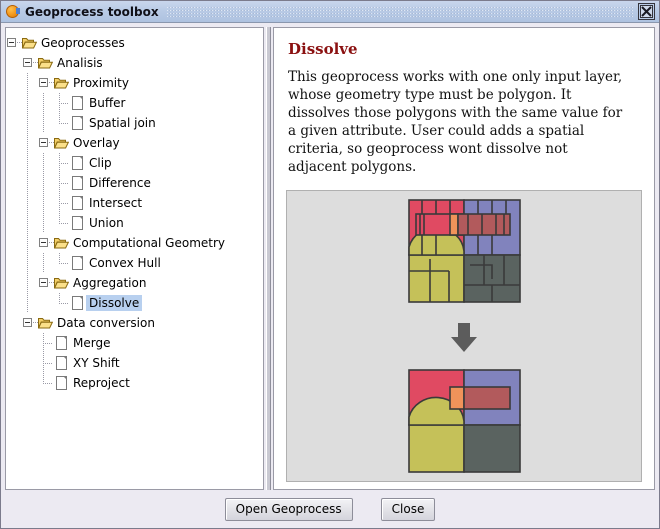 Image resolution: width=660 pixels, height=529 pixels. What do you see at coordinates (134, 363) in the screenshot?
I see `tree-item-xy-shift: XY Shift` at bounding box center [134, 363].